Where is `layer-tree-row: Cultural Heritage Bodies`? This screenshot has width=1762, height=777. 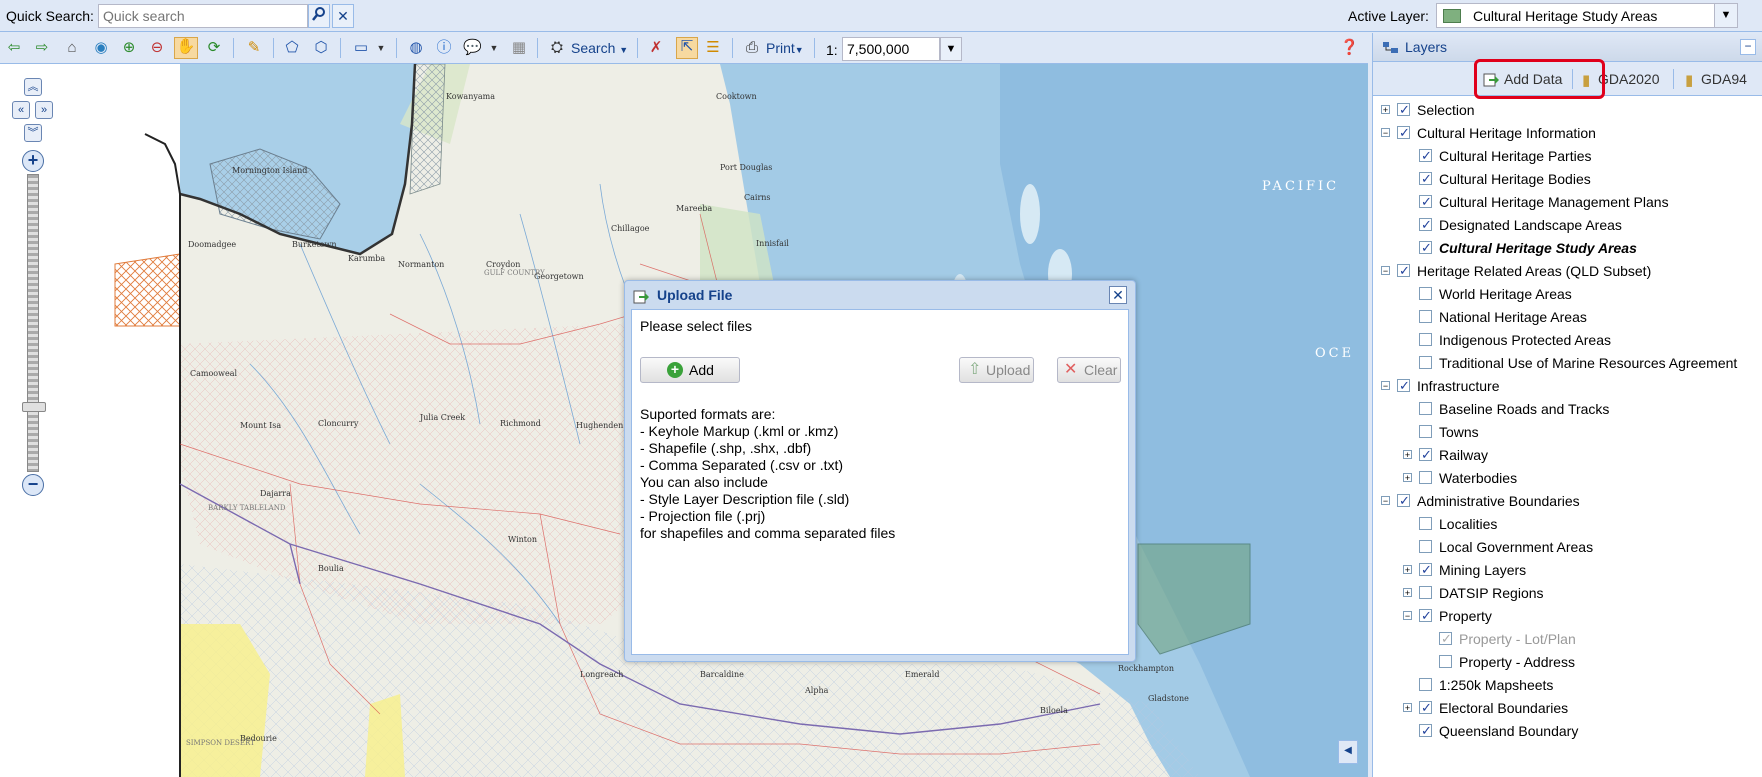
layer-tree-row: Cultural Heritage Bodies is located at coordinates (1567, 179).